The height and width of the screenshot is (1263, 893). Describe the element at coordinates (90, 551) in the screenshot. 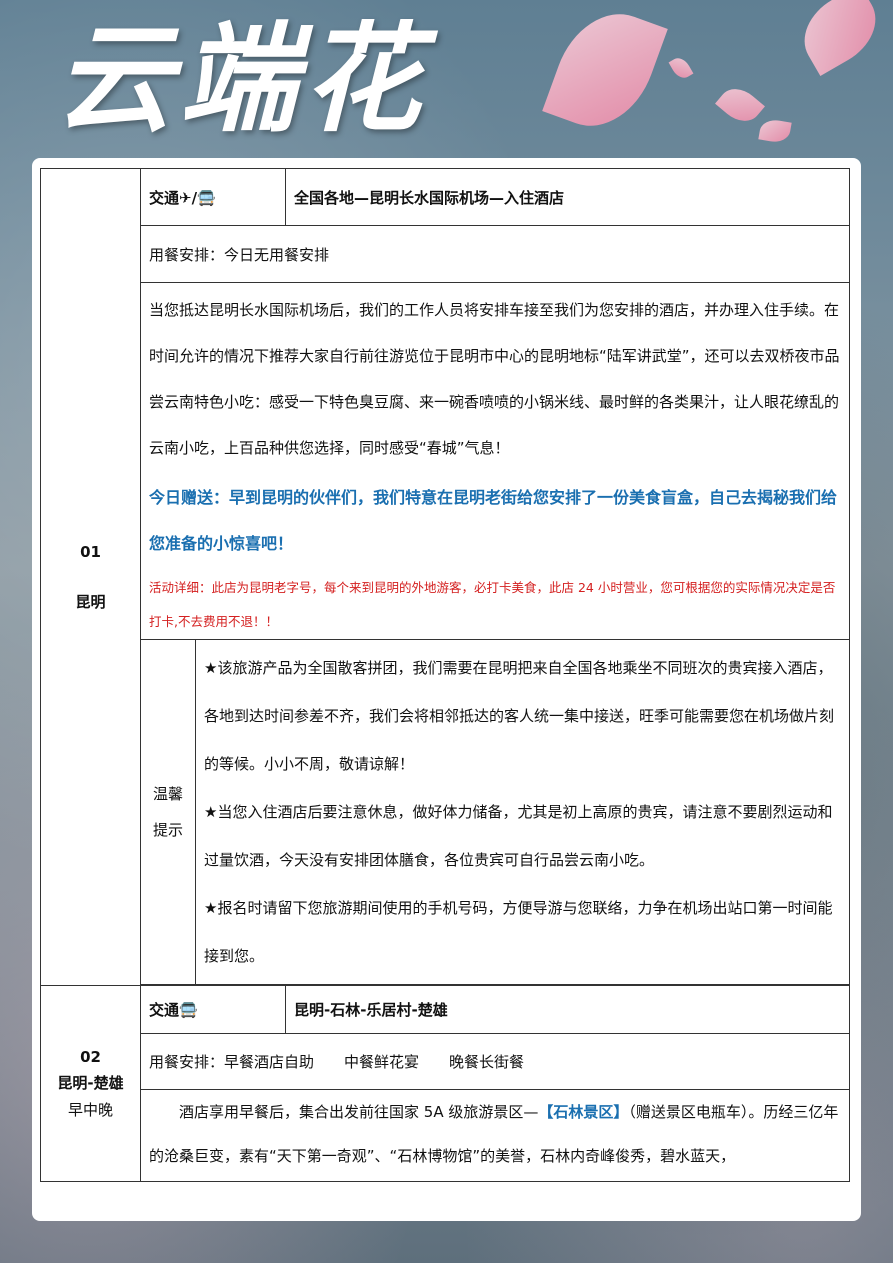

I see `day-number: 01` at that location.